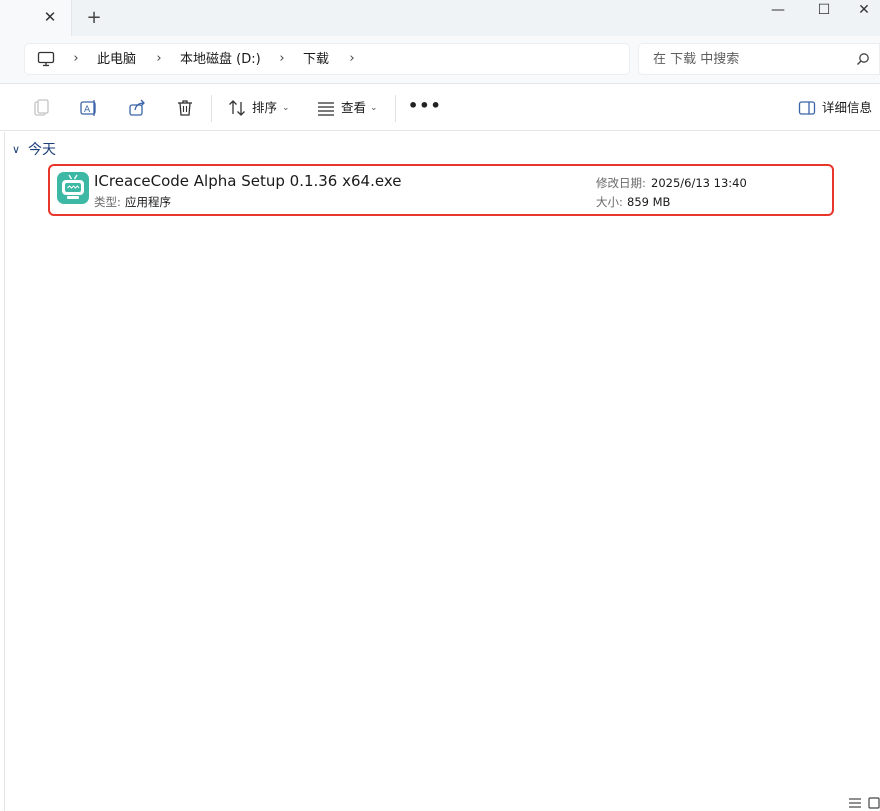 This screenshot has width=880, height=811. I want to click on rename-icon: A, so click(89, 108).